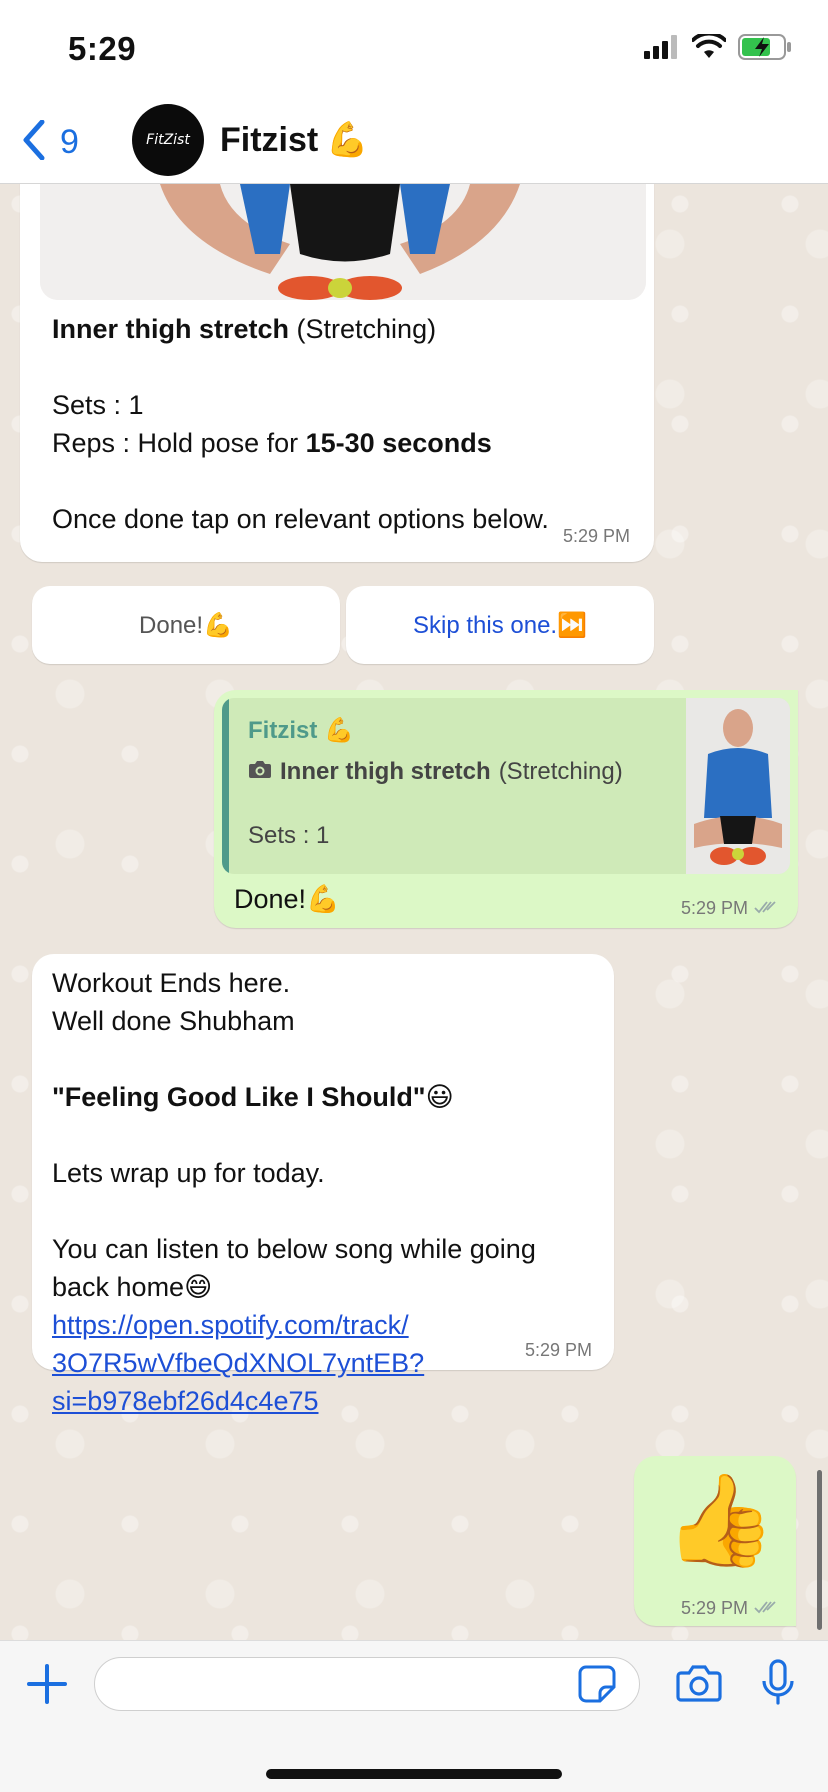  What do you see at coordinates (366, 329) in the screenshot?
I see `exercise-category: (Stretching)` at bounding box center [366, 329].